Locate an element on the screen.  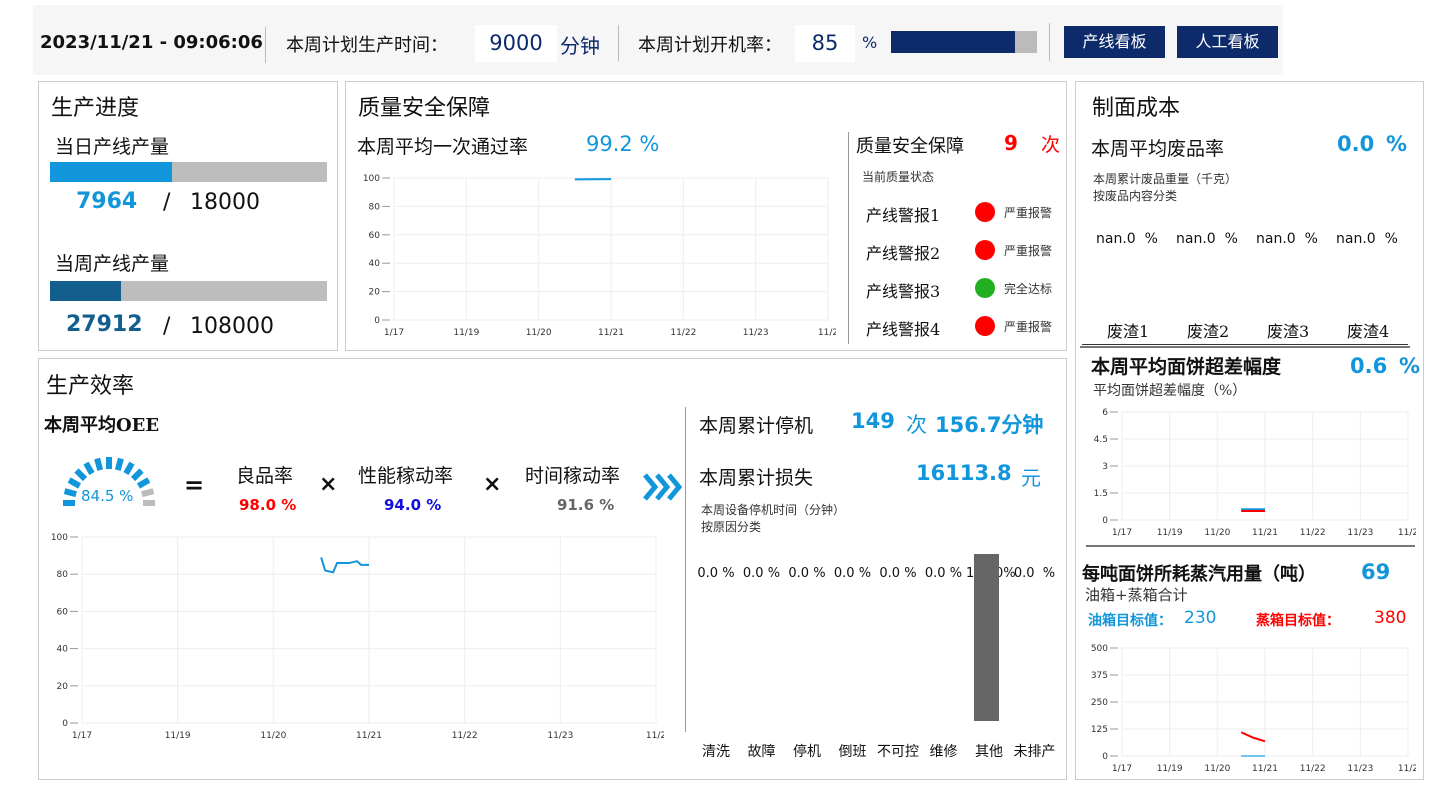
overrun-unit: % is located at coordinates (1410, 366).